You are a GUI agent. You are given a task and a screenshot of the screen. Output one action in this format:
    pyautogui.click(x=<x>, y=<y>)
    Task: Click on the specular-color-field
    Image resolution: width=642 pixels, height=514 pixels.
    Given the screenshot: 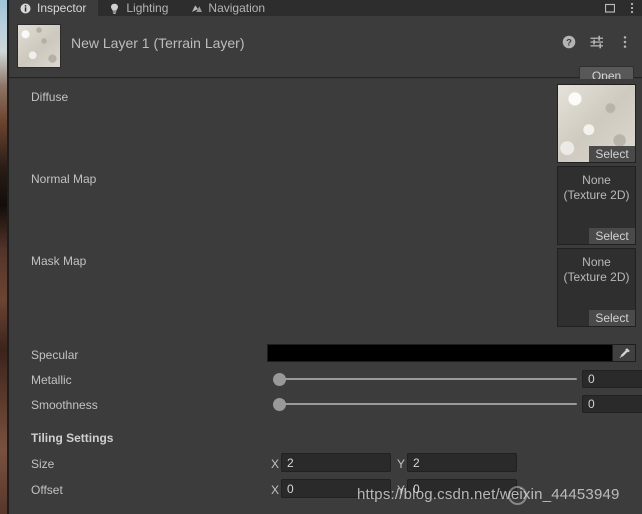 What is the action you would take?
    pyautogui.click(x=451, y=353)
    